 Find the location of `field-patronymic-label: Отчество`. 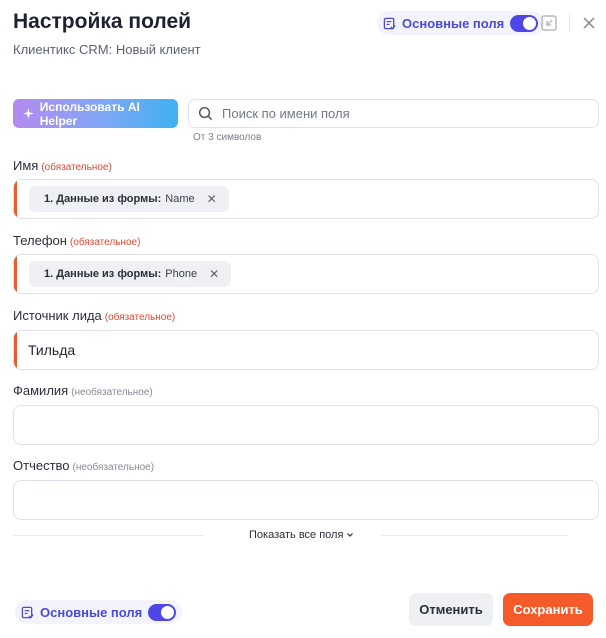

field-patronymic-label: Отчество is located at coordinates (41, 465).